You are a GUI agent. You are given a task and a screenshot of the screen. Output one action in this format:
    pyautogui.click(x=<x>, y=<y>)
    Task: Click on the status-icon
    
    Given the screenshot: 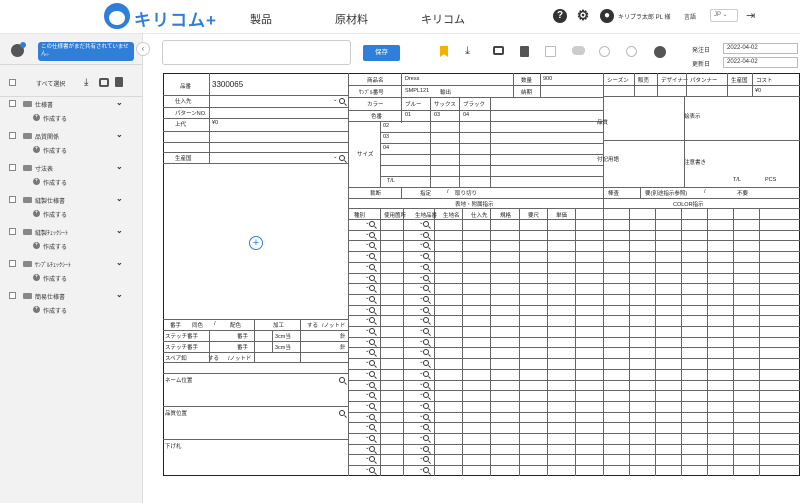 What is the action you would take?
    pyautogui.click(x=604, y=51)
    